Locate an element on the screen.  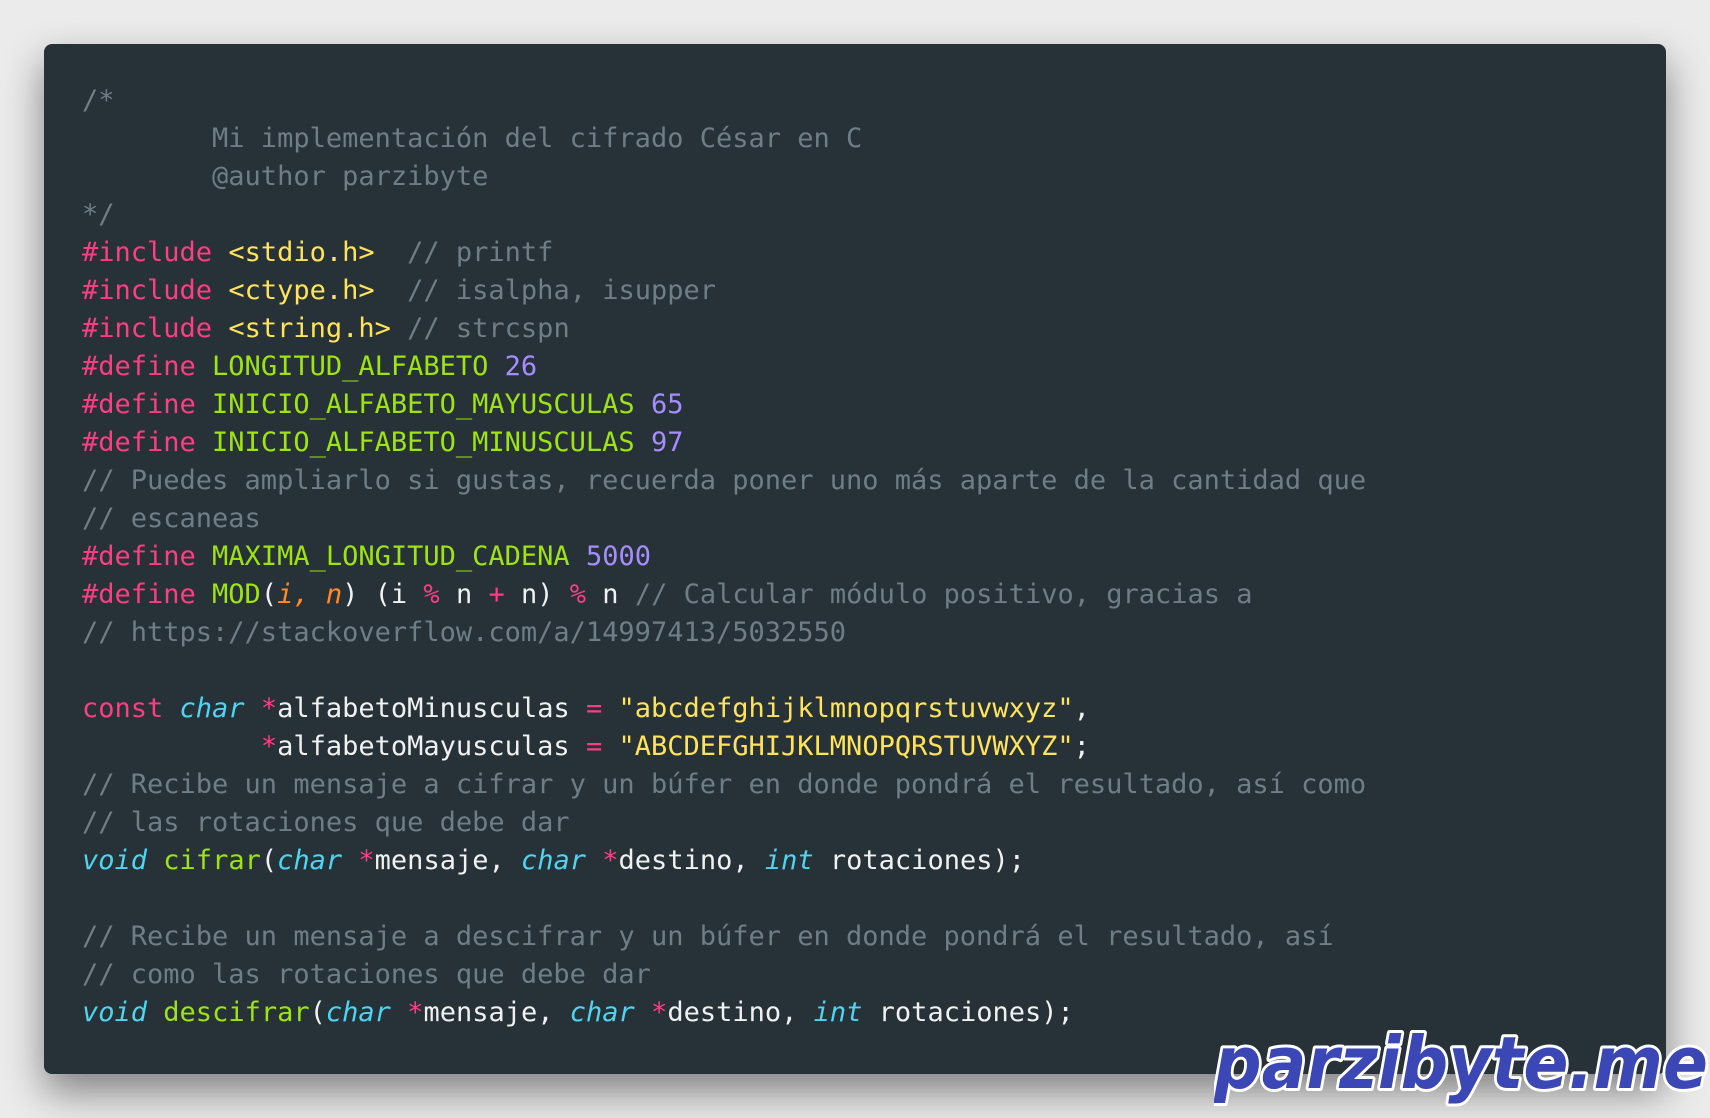
code-token-plain: (i is located at coordinates (391, 594).